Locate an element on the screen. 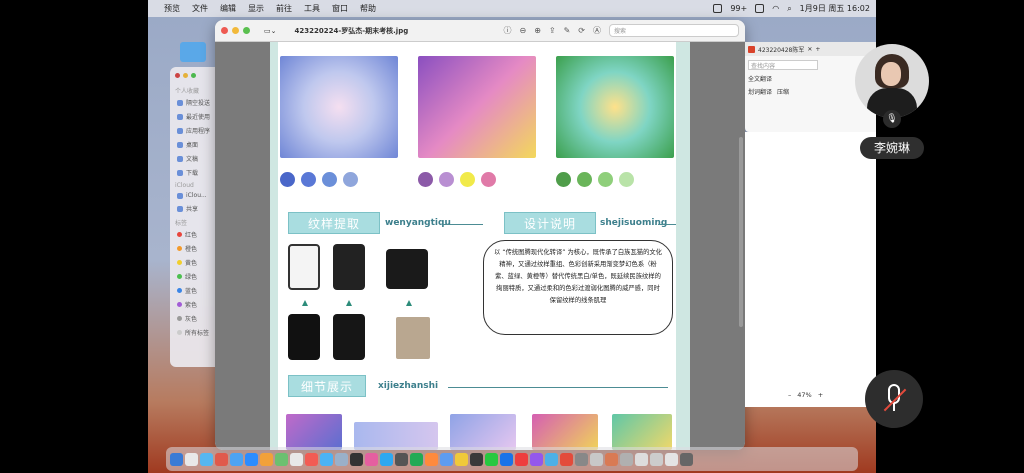 Image resolution: width=1024 pixels, height=473 pixels. compress-button: 压缩 is located at coordinates (783, 91).